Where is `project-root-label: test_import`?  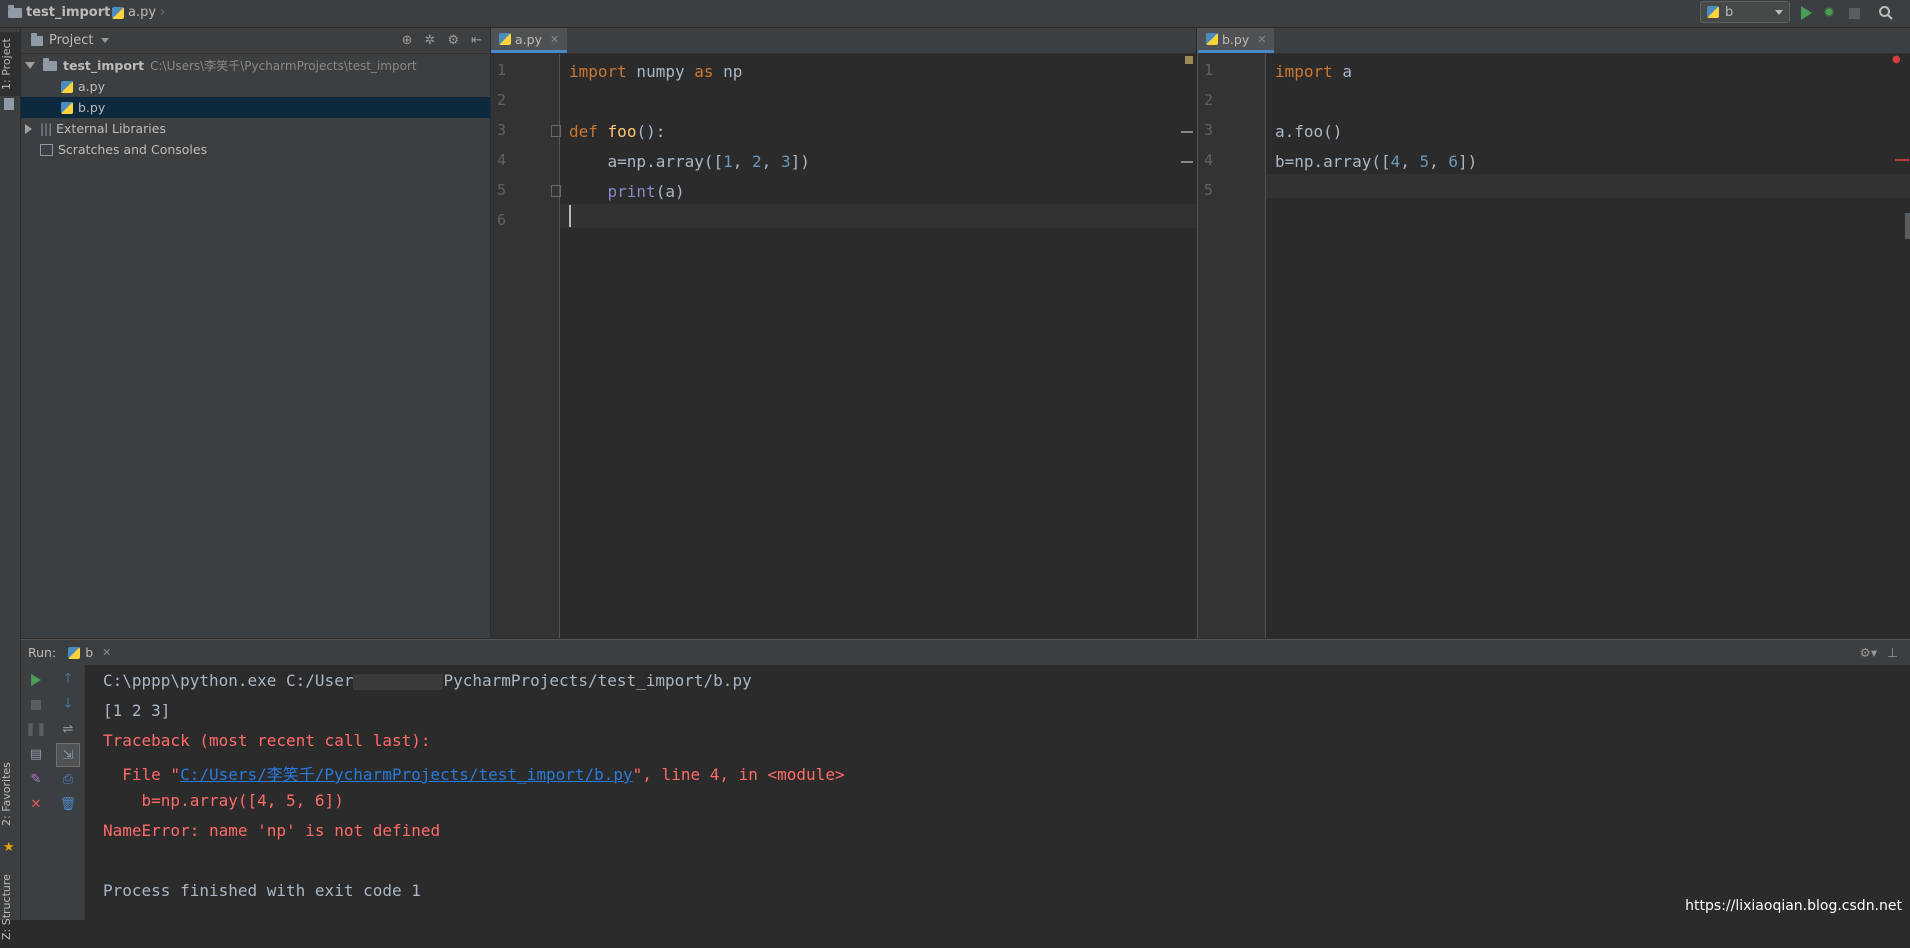 project-root-label: test_import is located at coordinates (104, 65).